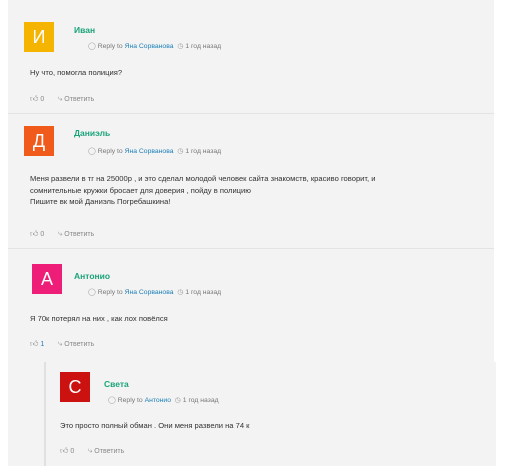  Describe the element at coordinates (116, 384) in the screenshot. I see `comment-author: Света` at that location.